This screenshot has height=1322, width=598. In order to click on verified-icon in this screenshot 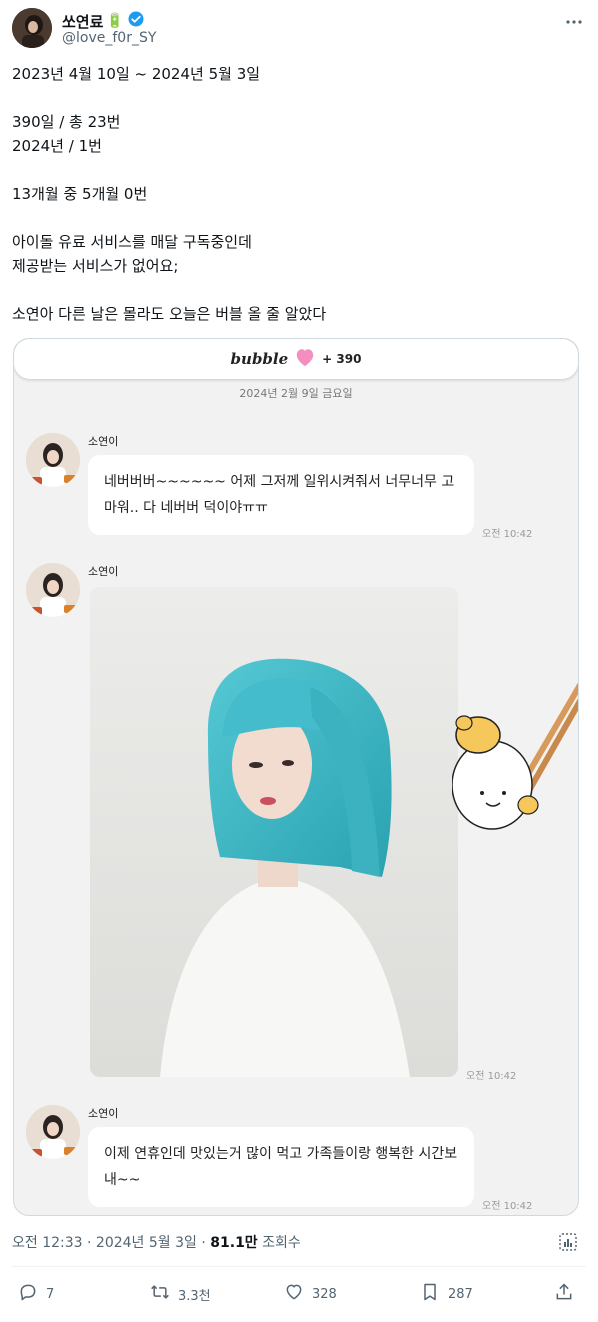, I will do `click(136, 21)`.